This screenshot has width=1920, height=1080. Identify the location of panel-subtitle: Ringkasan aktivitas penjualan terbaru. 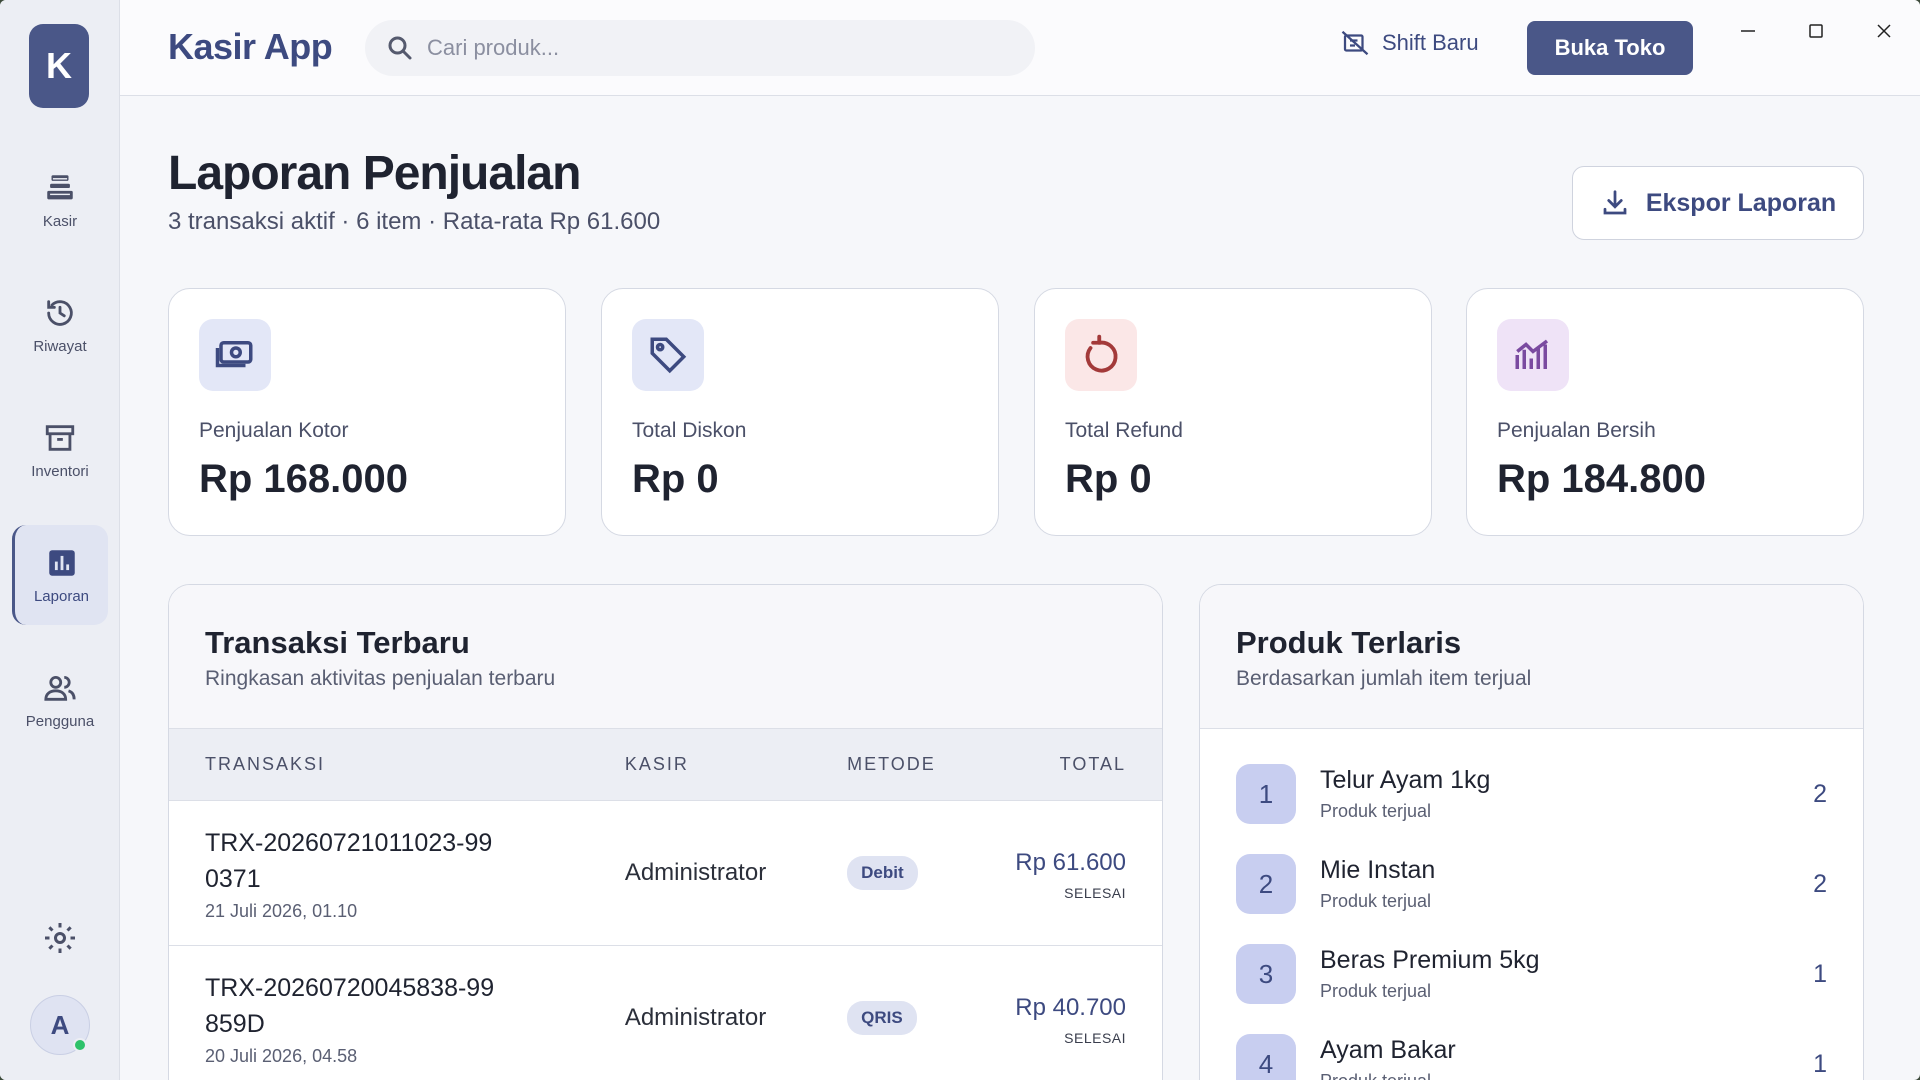
(380, 678).